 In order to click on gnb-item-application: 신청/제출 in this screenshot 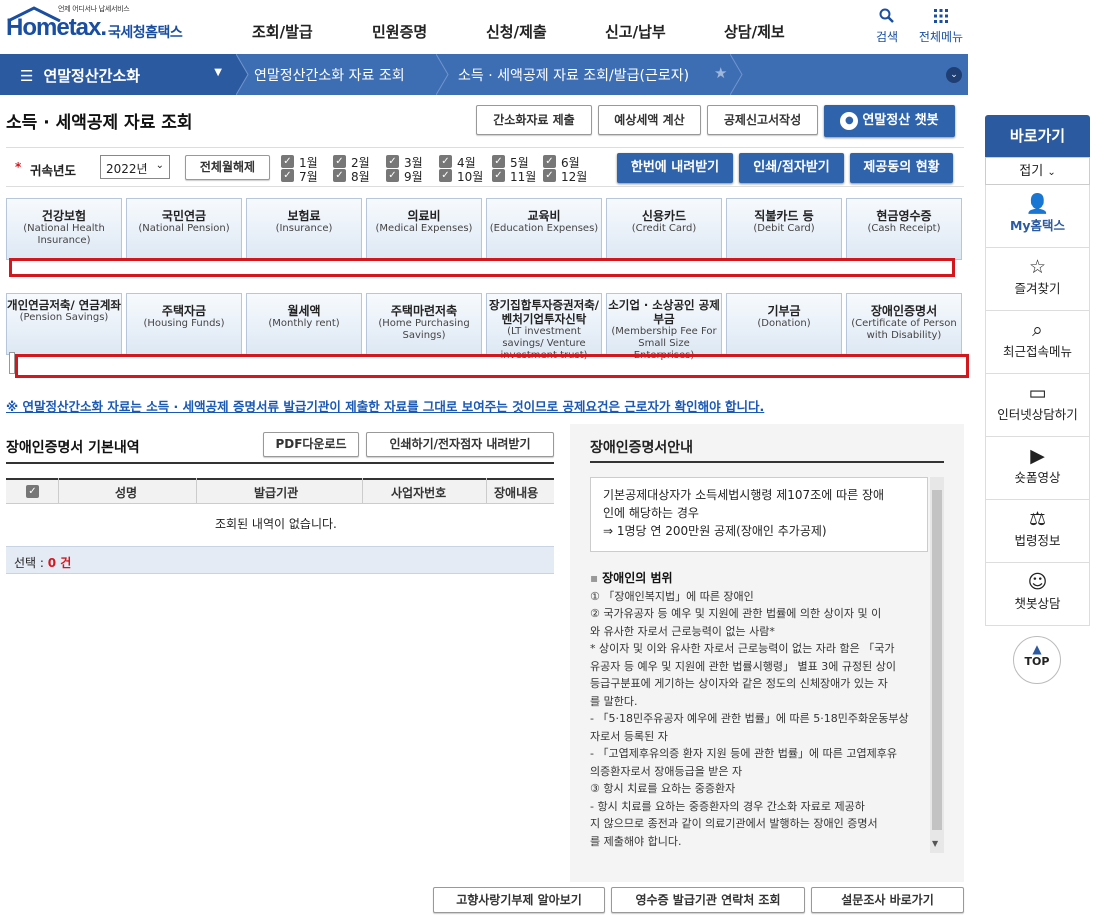, I will do `click(516, 31)`.